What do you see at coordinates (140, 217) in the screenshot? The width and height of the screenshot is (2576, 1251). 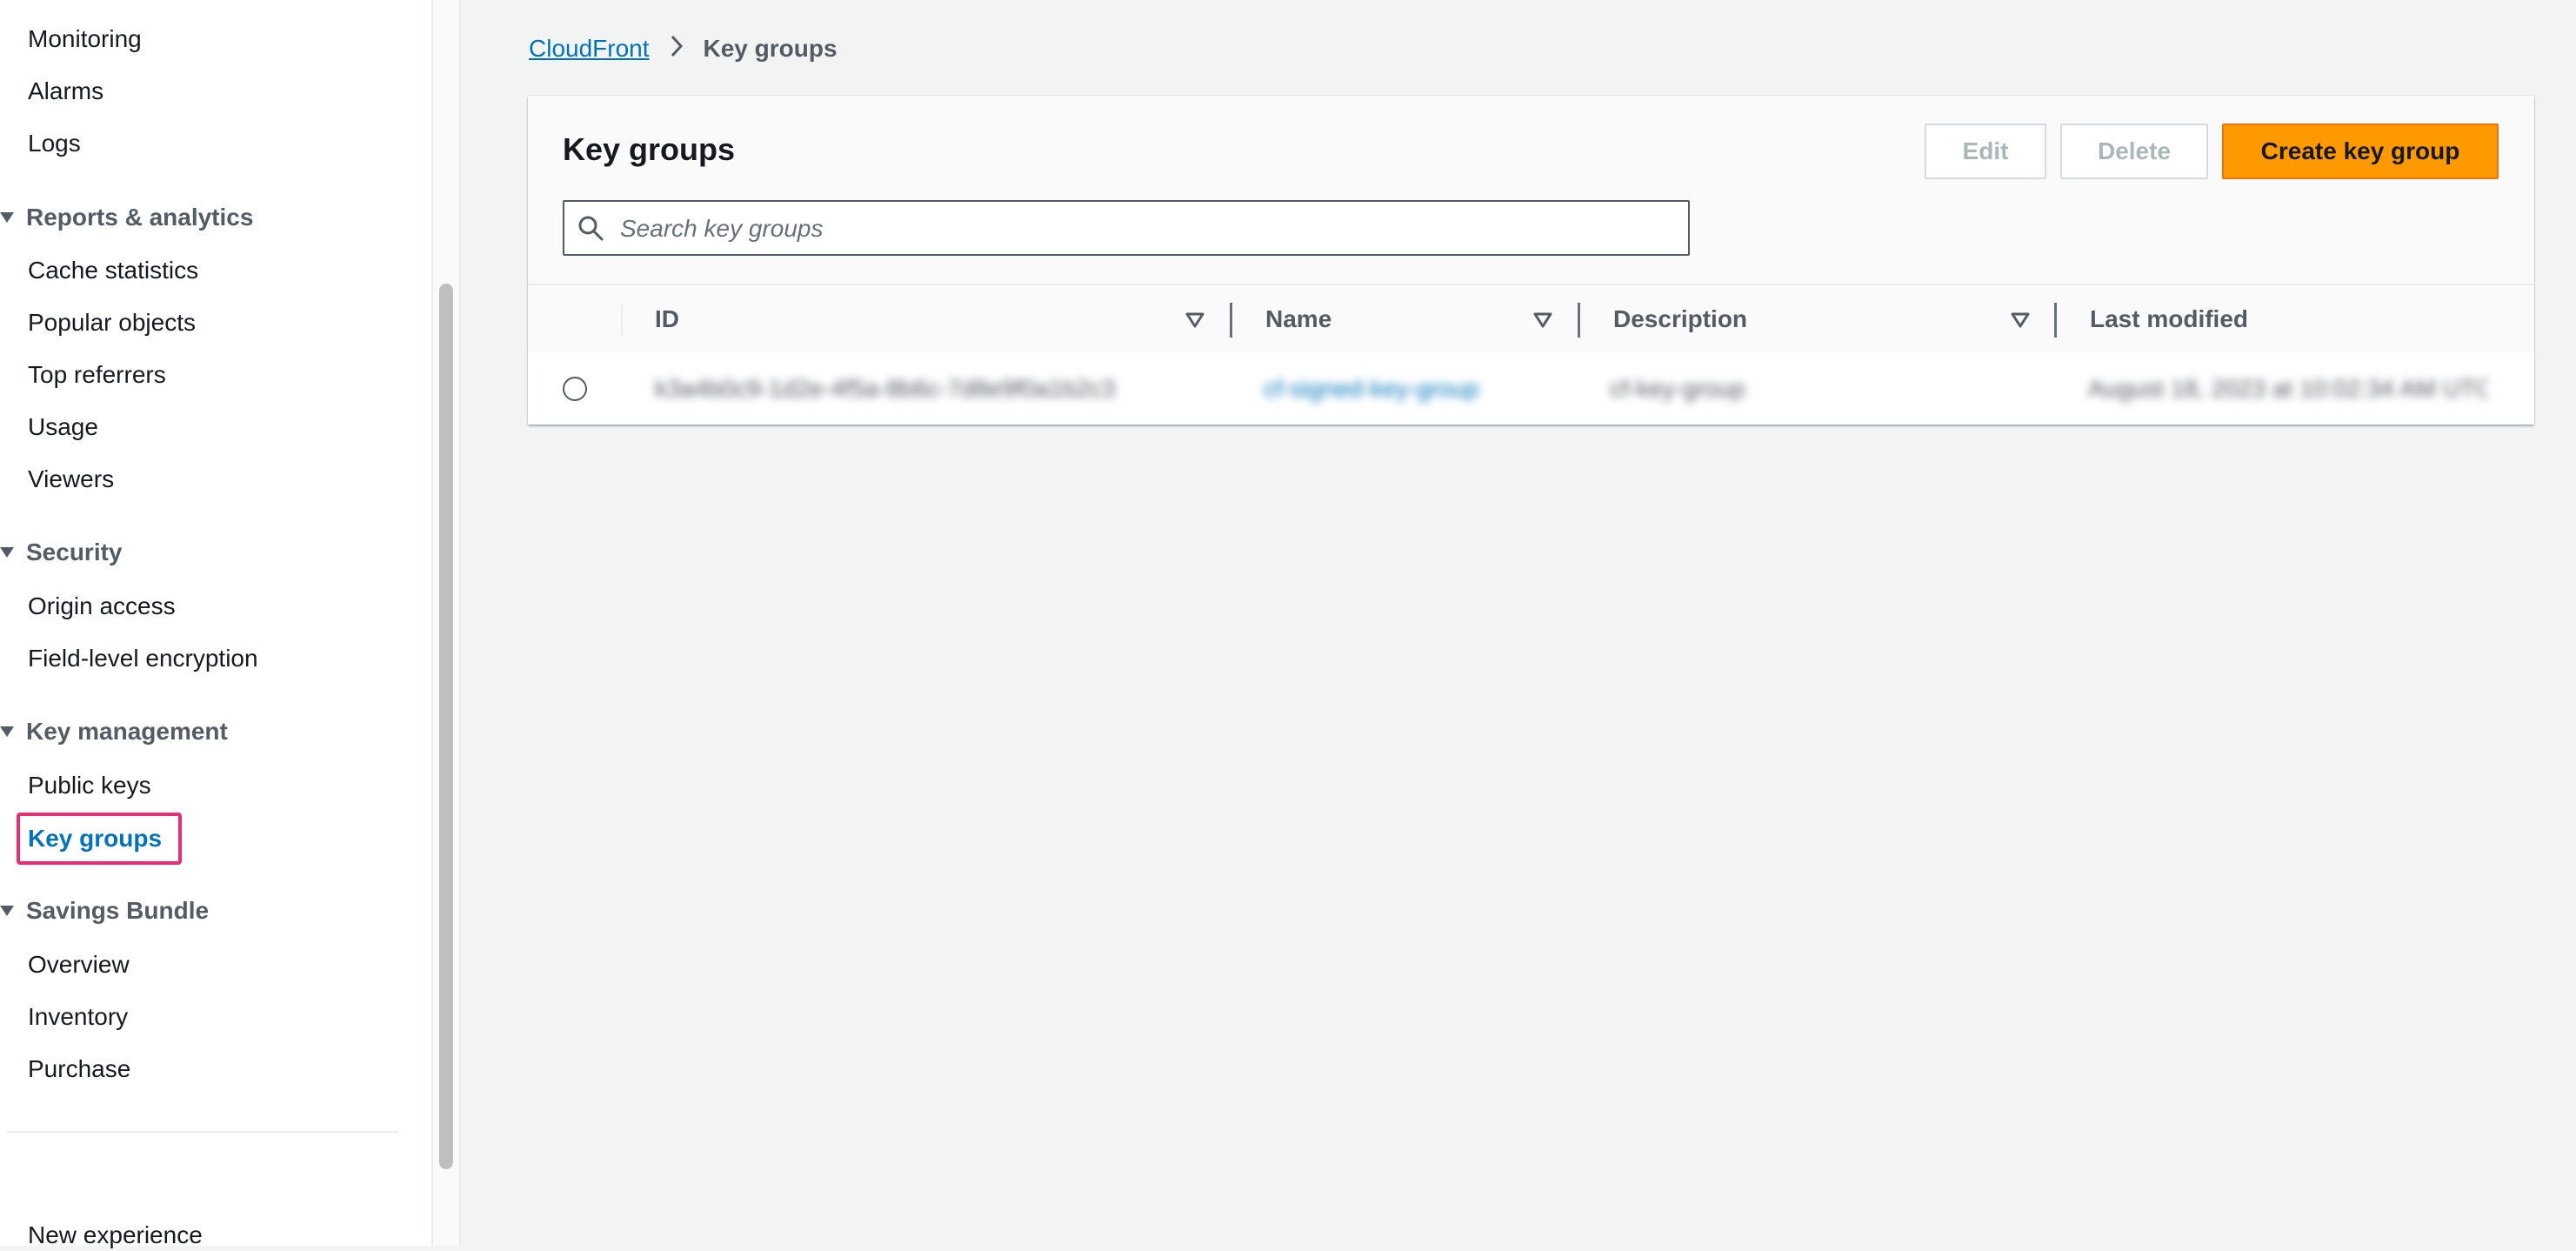 I see `section-title: Reports & analytics` at bounding box center [140, 217].